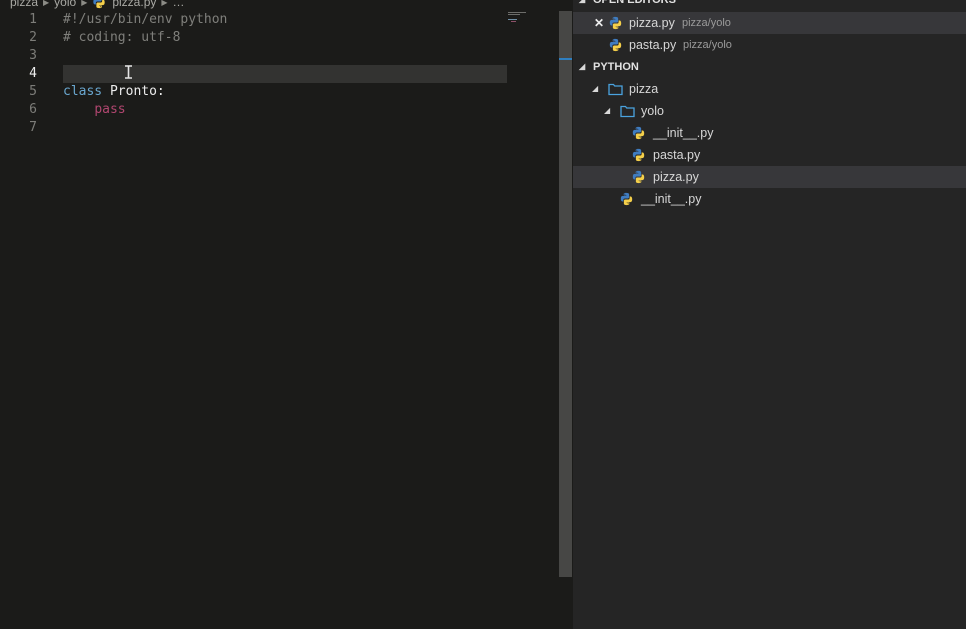 This screenshot has width=966, height=629. Describe the element at coordinates (110, 109) in the screenshot. I see `pass-keyword: pass` at that location.